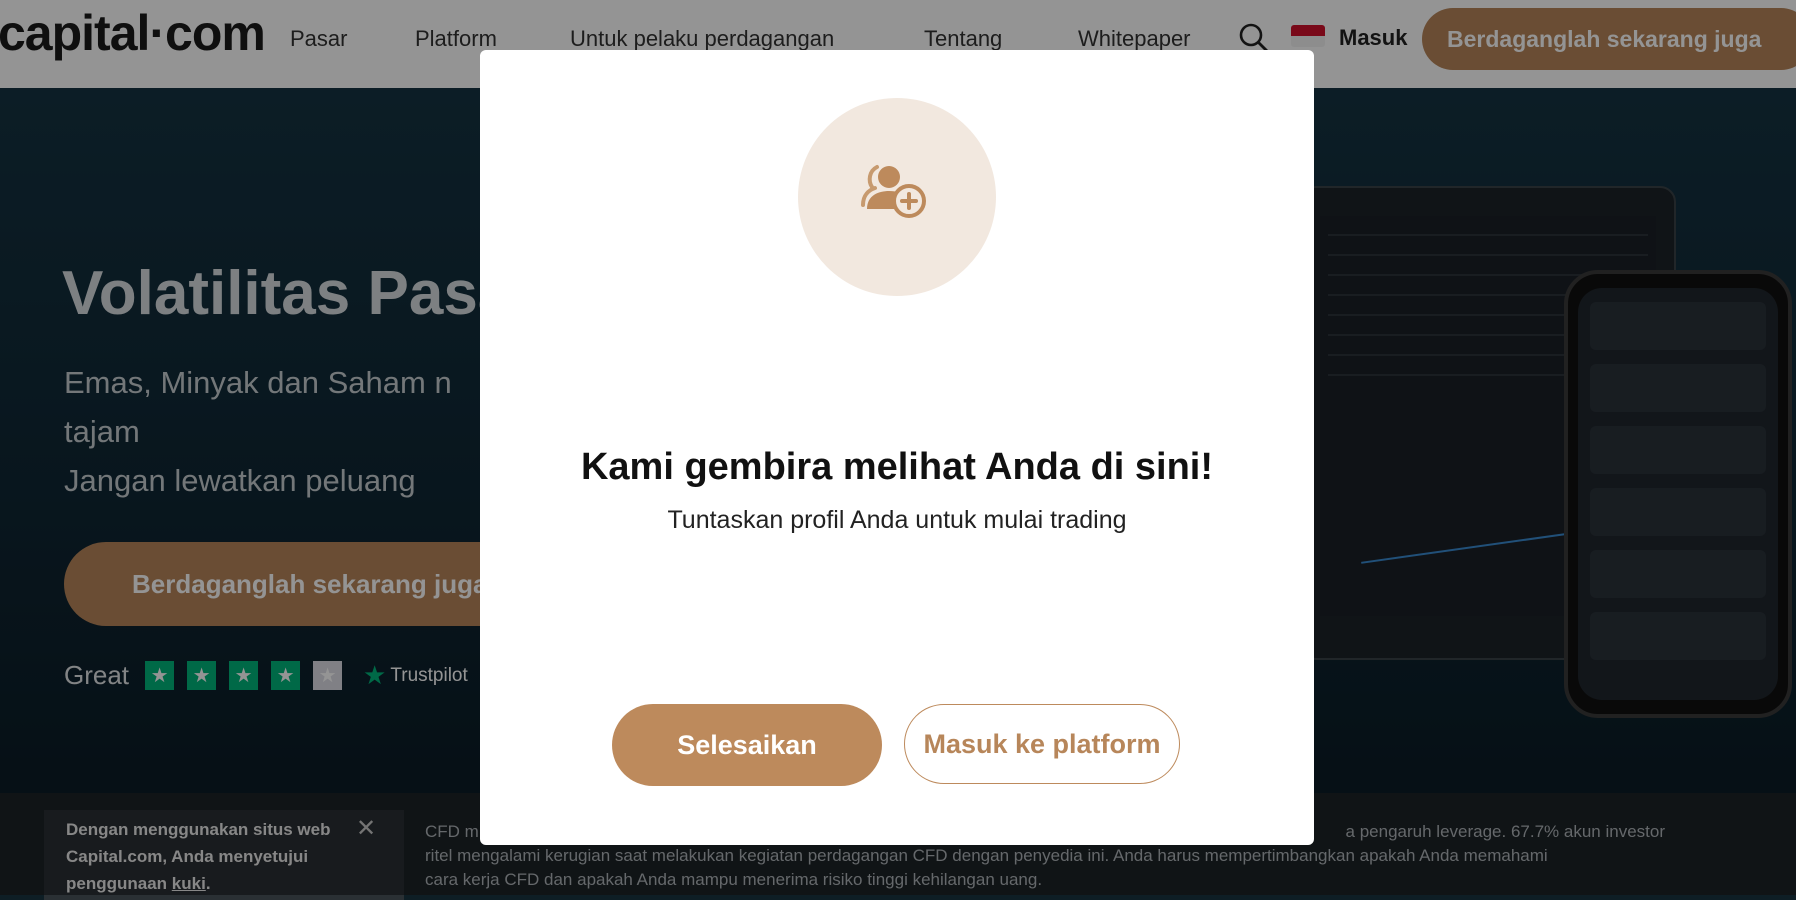  What do you see at coordinates (747, 745) in the screenshot?
I see `finish-profile-button: Selesaikan` at bounding box center [747, 745].